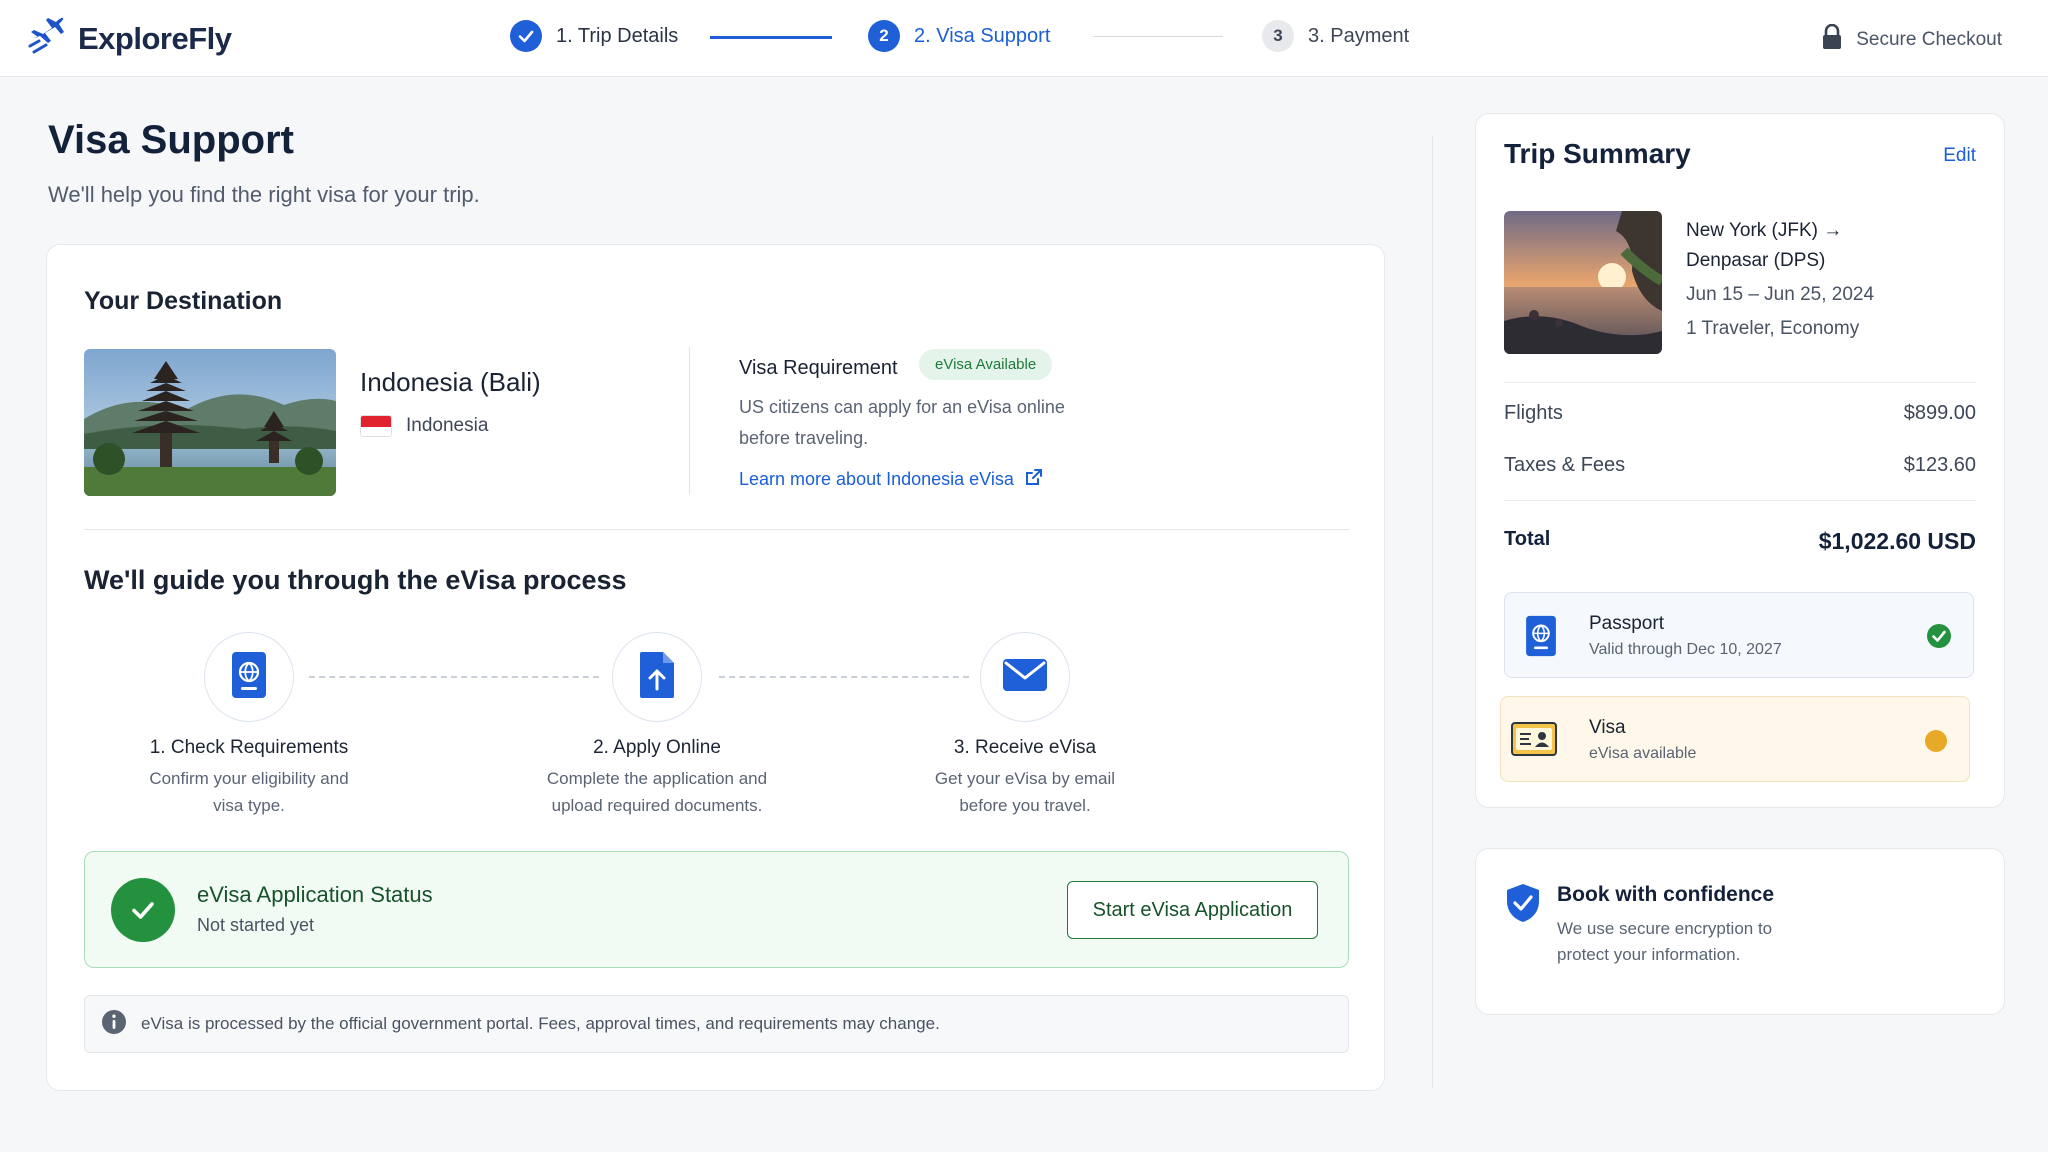 The height and width of the screenshot is (1152, 2048). What do you see at coordinates (183, 301) in the screenshot?
I see `destination-section-title: Your Destination` at bounding box center [183, 301].